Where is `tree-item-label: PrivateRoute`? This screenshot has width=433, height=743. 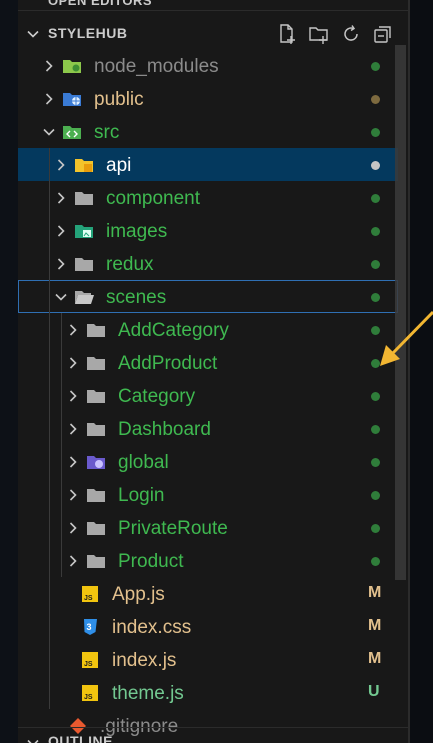
tree-item-label: PrivateRoute is located at coordinates (173, 528).